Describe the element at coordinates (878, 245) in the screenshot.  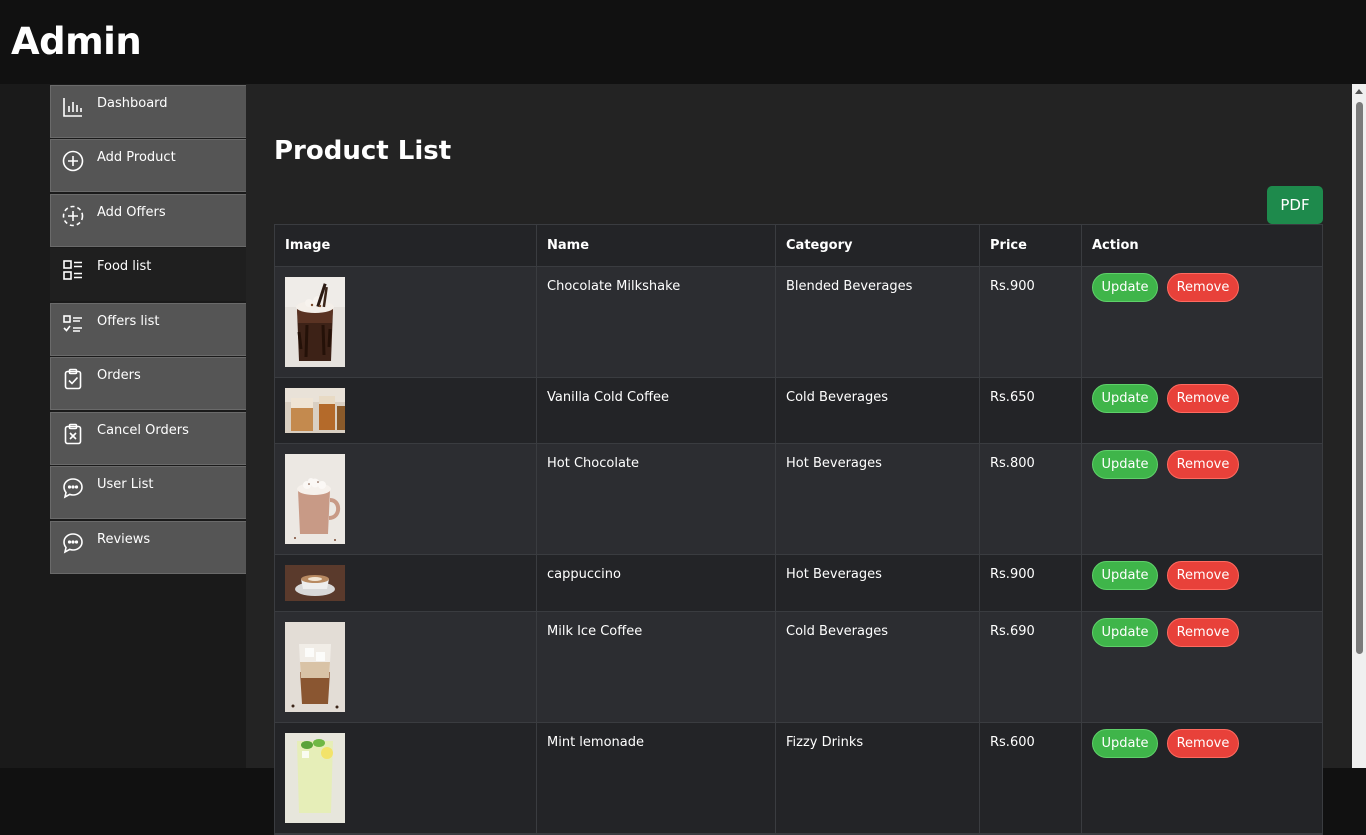
I see `column-header: Category` at that location.